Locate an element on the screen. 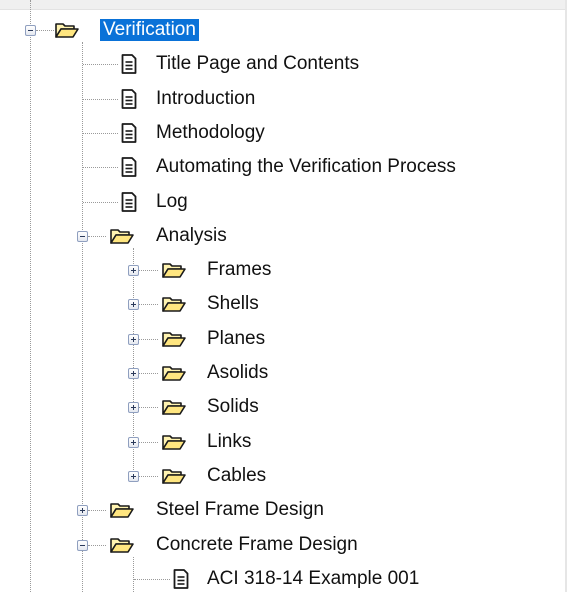 The height and width of the screenshot is (592, 567). tree-node-steel-frame-design: Steel Frame Design is located at coordinates (240, 510).